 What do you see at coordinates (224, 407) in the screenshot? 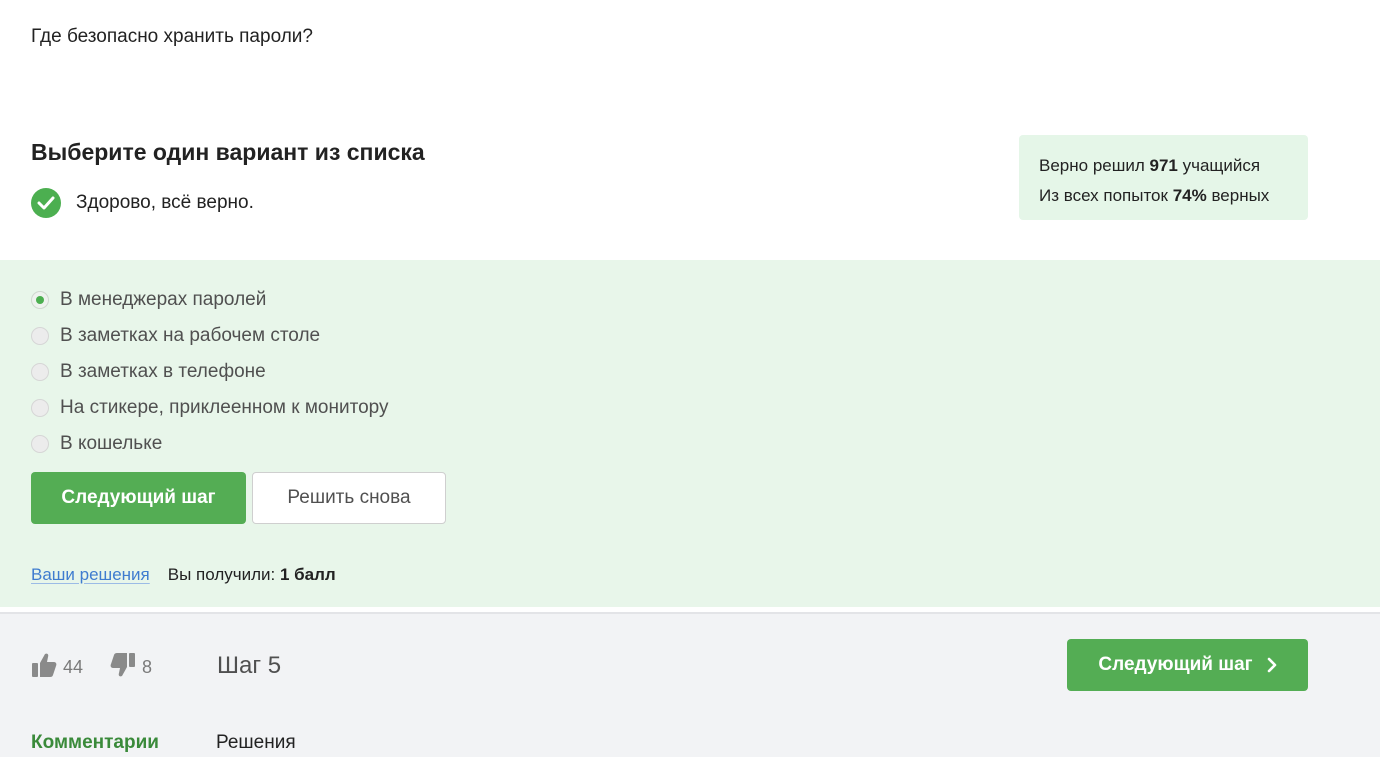
I see `option-label: На стикере, приклеенном к монитору` at bounding box center [224, 407].